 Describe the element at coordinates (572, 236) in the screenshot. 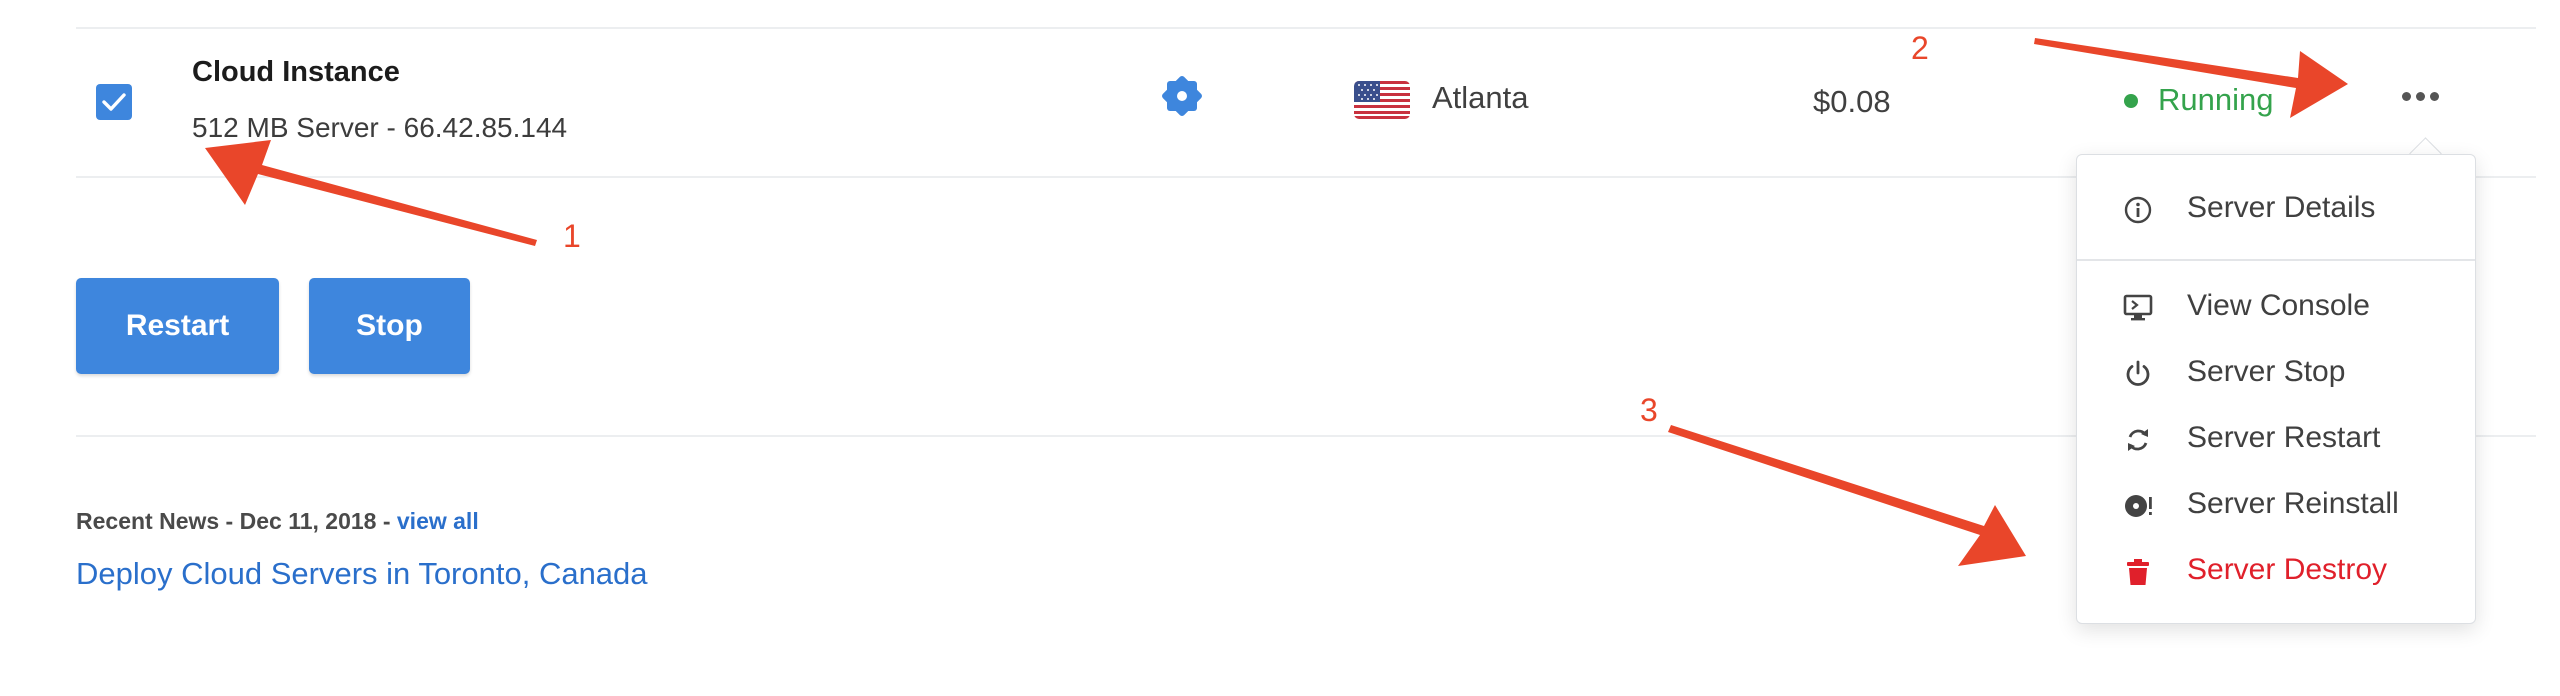

I see `annotation-number-1: 1` at that location.